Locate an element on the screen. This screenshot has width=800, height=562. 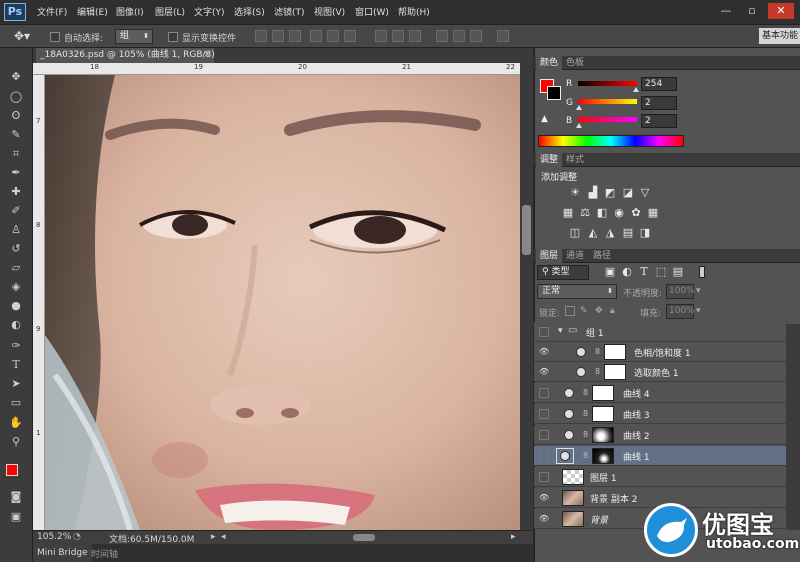
b-slider is located at coordinates (607, 119).